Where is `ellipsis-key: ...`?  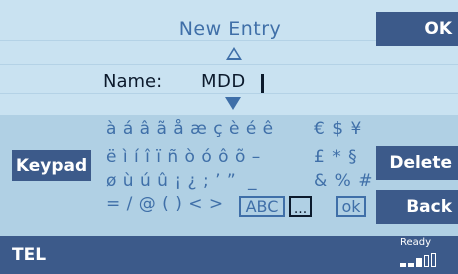
ellipsis-key: ... is located at coordinates (300, 206).